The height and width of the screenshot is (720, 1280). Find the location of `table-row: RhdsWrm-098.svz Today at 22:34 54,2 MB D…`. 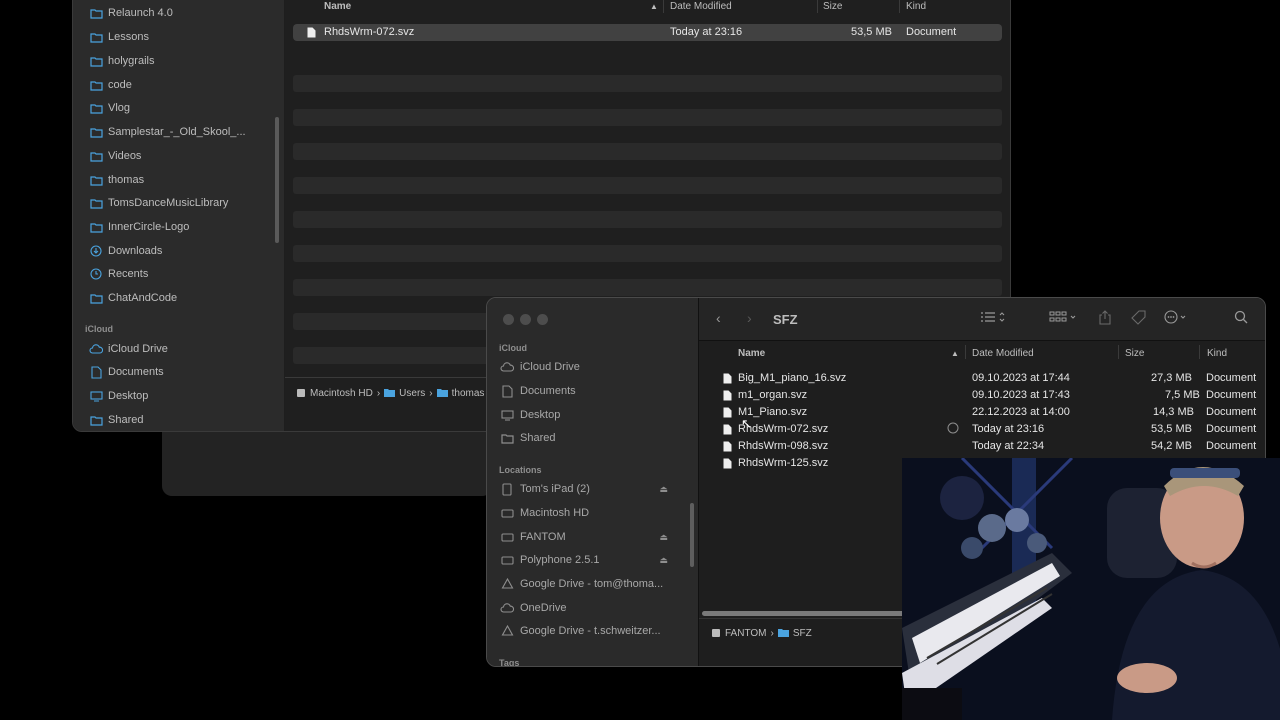

table-row: RhdsWrm-098.svz Today at 22:34 54,2 MB D… is located at coordinates (982, 446).